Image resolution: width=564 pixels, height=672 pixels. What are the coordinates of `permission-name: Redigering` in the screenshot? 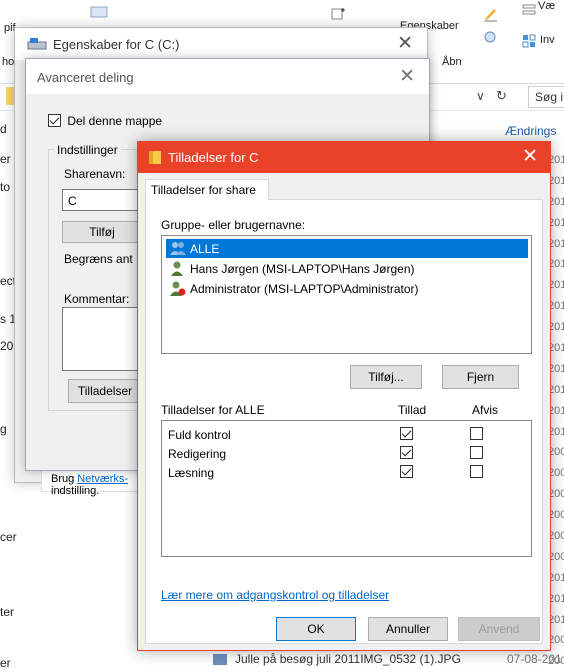 It's located at (197, 454).